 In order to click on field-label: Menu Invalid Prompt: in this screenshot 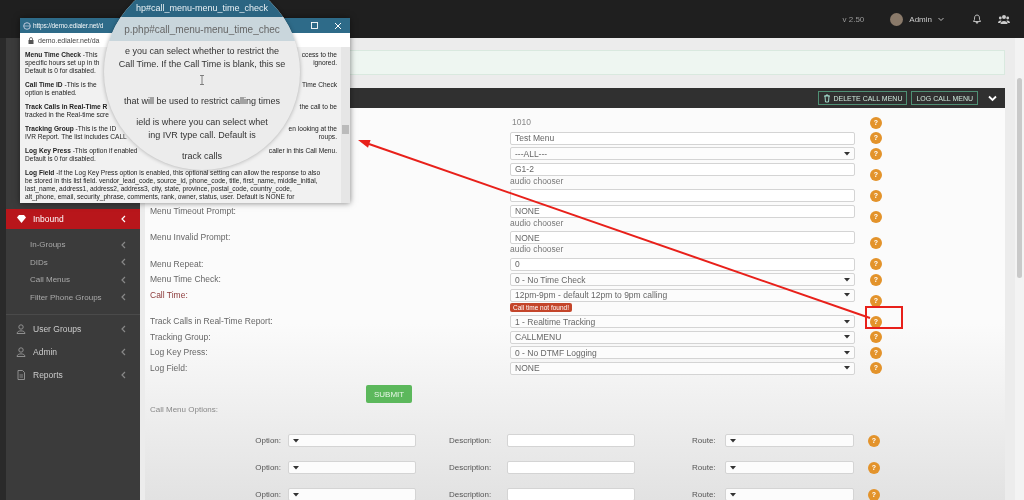, I will do `click(191, 237)`.